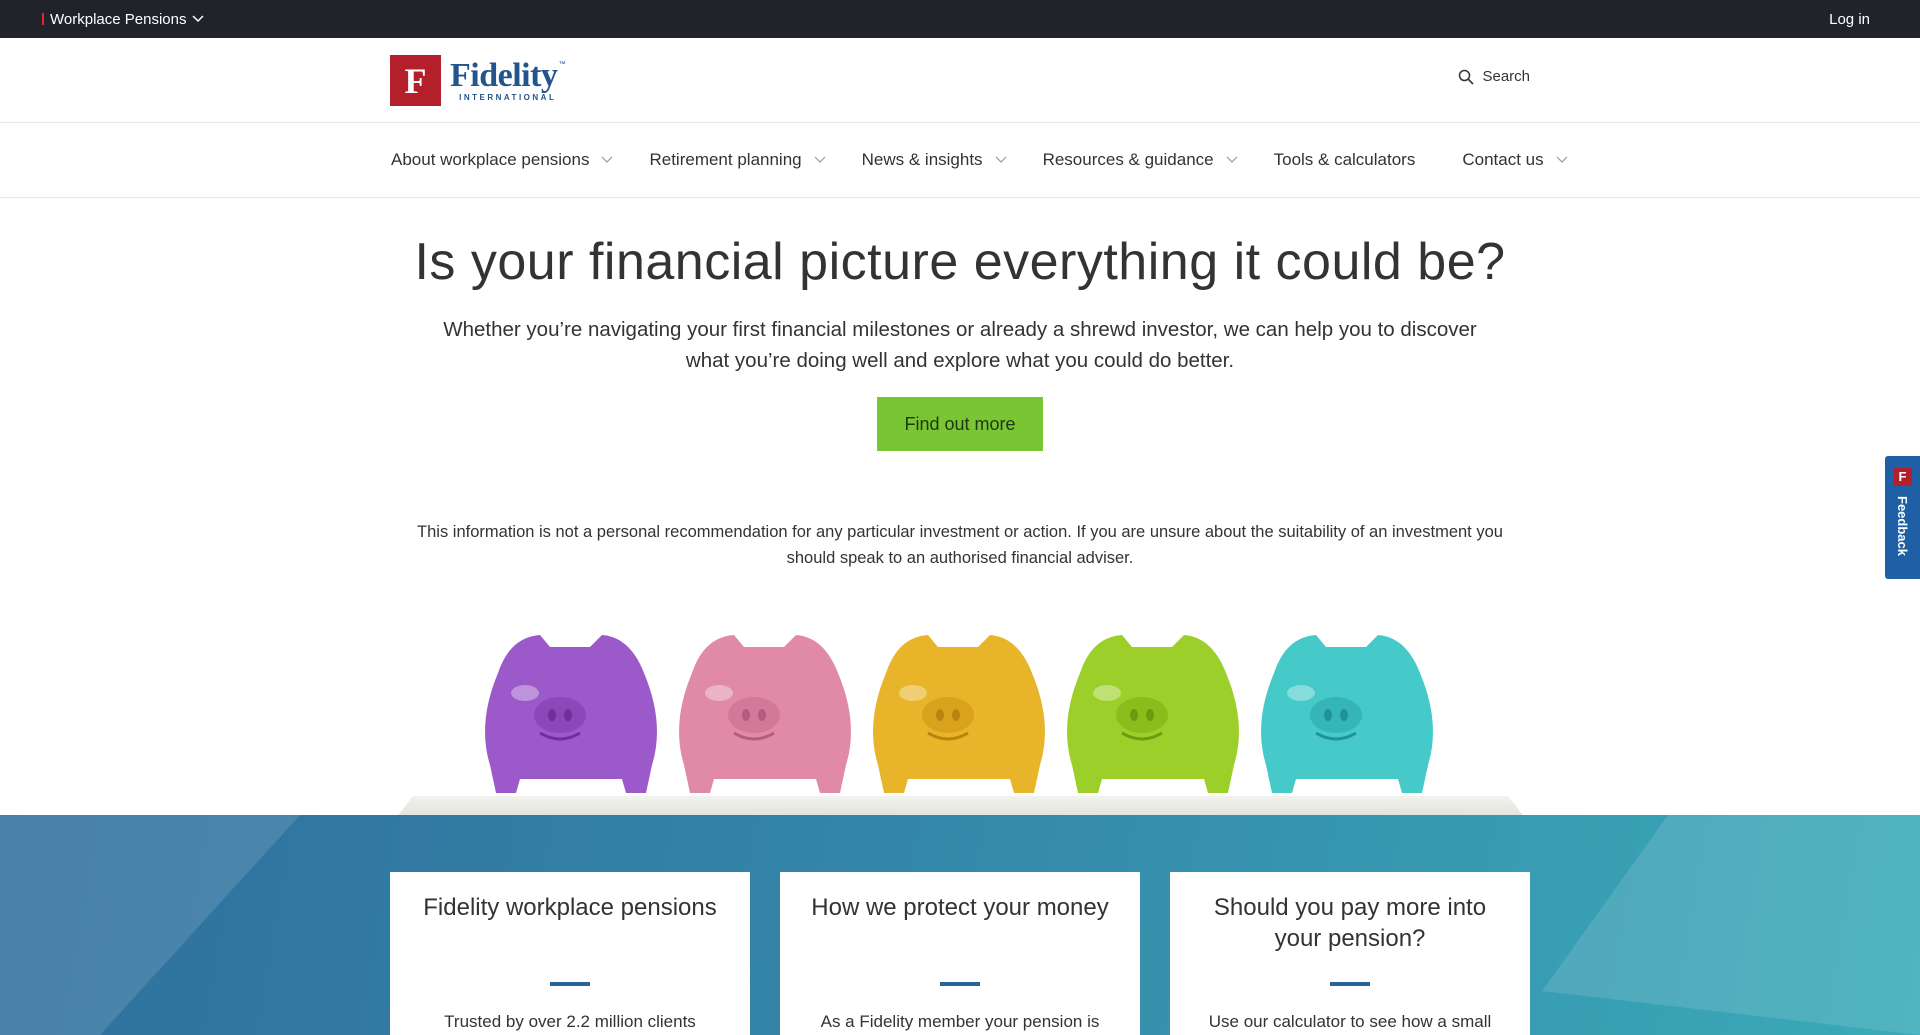  I want to click on logo-subtitle: INTERNATIONAL, so click(508, 97).